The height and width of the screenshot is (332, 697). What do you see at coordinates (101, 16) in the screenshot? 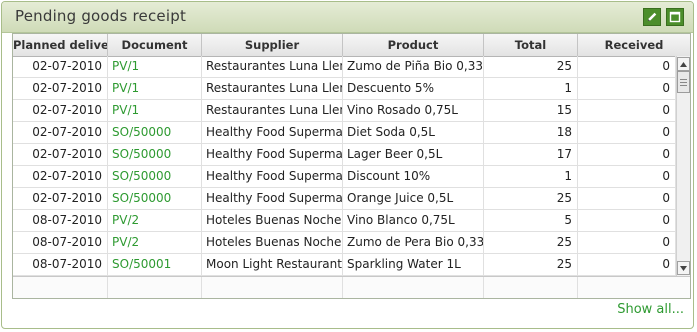
I see `widget-title: Pending goods receipt` at bounding box center [101, 16].